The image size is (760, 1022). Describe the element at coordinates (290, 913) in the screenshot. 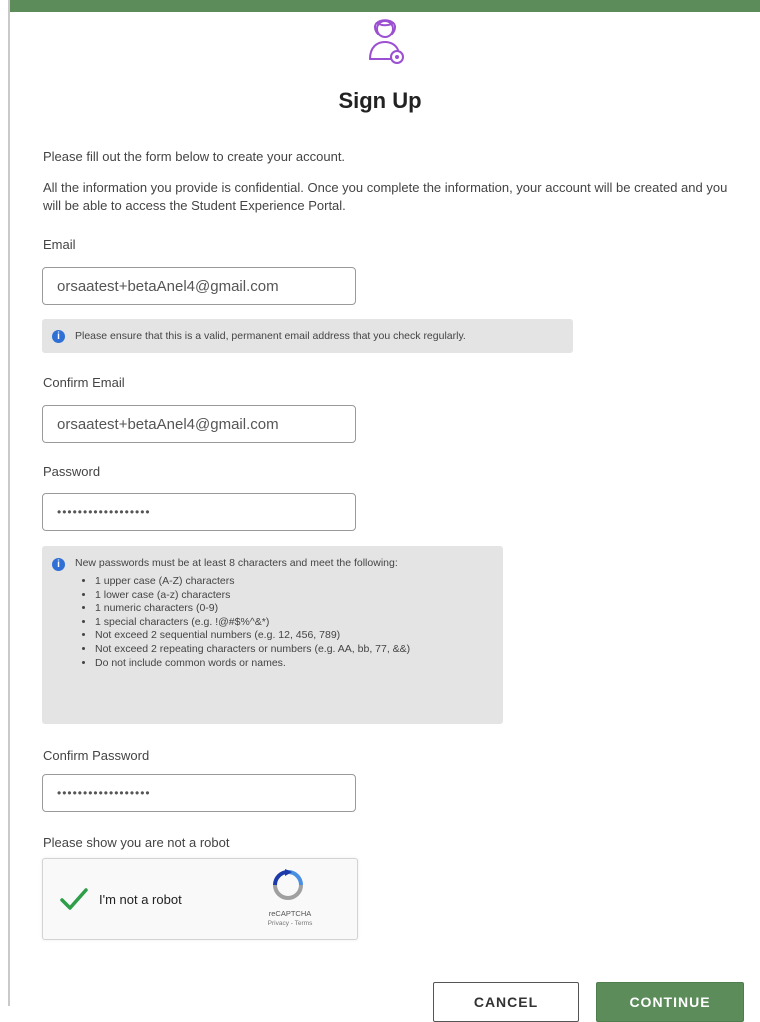

I see `recaptcha-brand: reCAPTCHA` at that location.